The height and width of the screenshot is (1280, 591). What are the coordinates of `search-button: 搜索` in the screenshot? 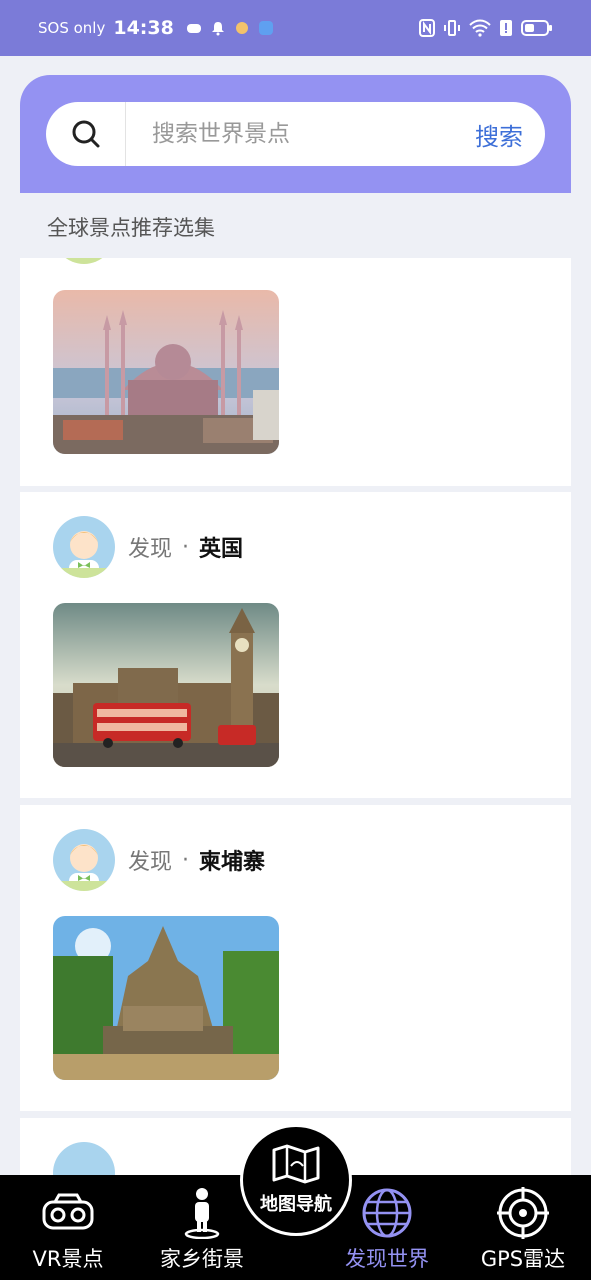 It's located at (510, 134).